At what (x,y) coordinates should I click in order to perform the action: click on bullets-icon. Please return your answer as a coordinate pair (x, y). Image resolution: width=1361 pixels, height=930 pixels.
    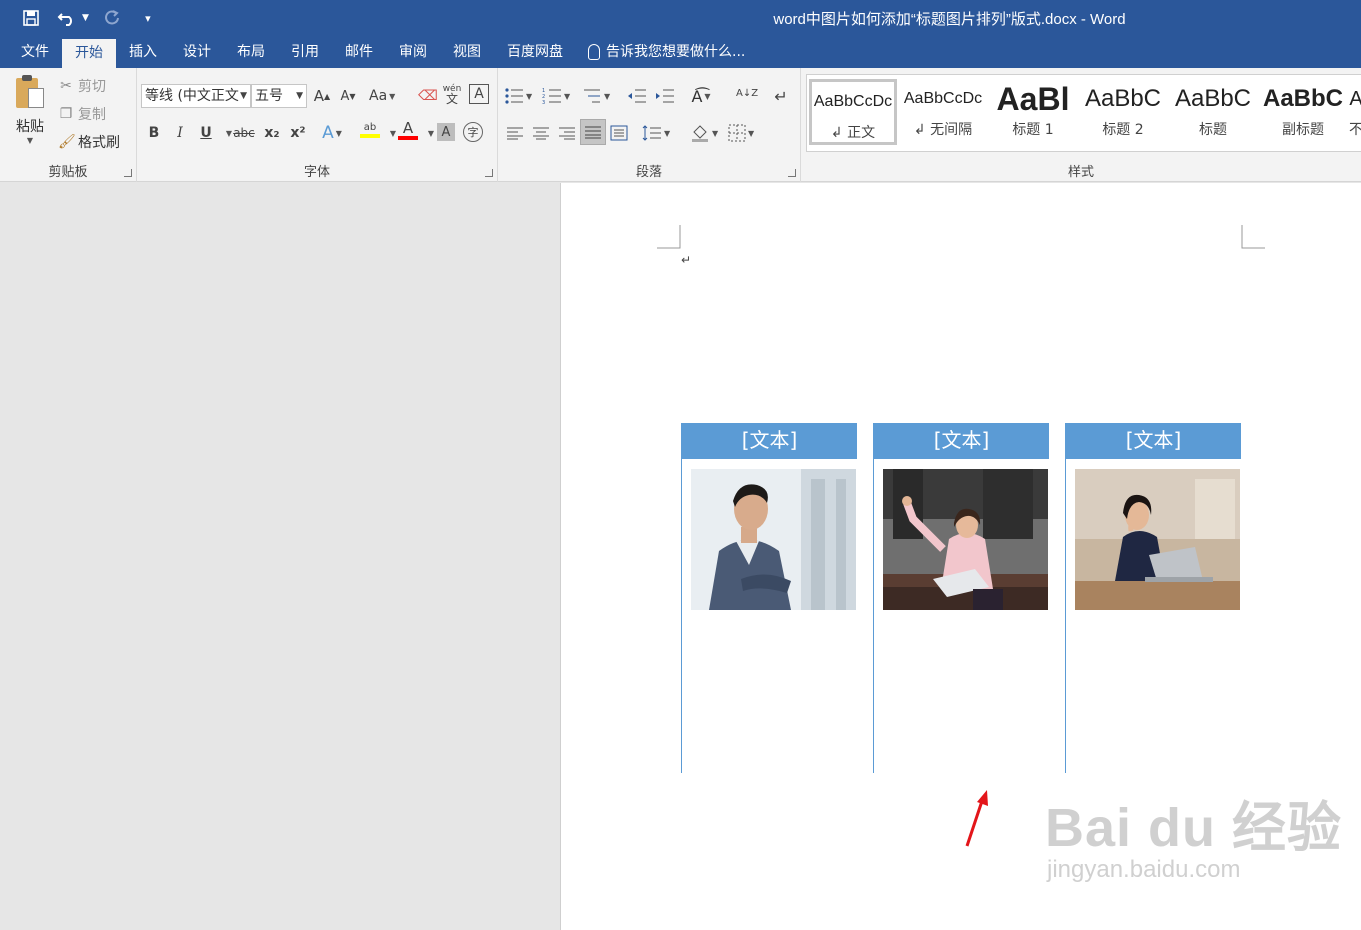
    Looking at the image, I should click on (514, 96).